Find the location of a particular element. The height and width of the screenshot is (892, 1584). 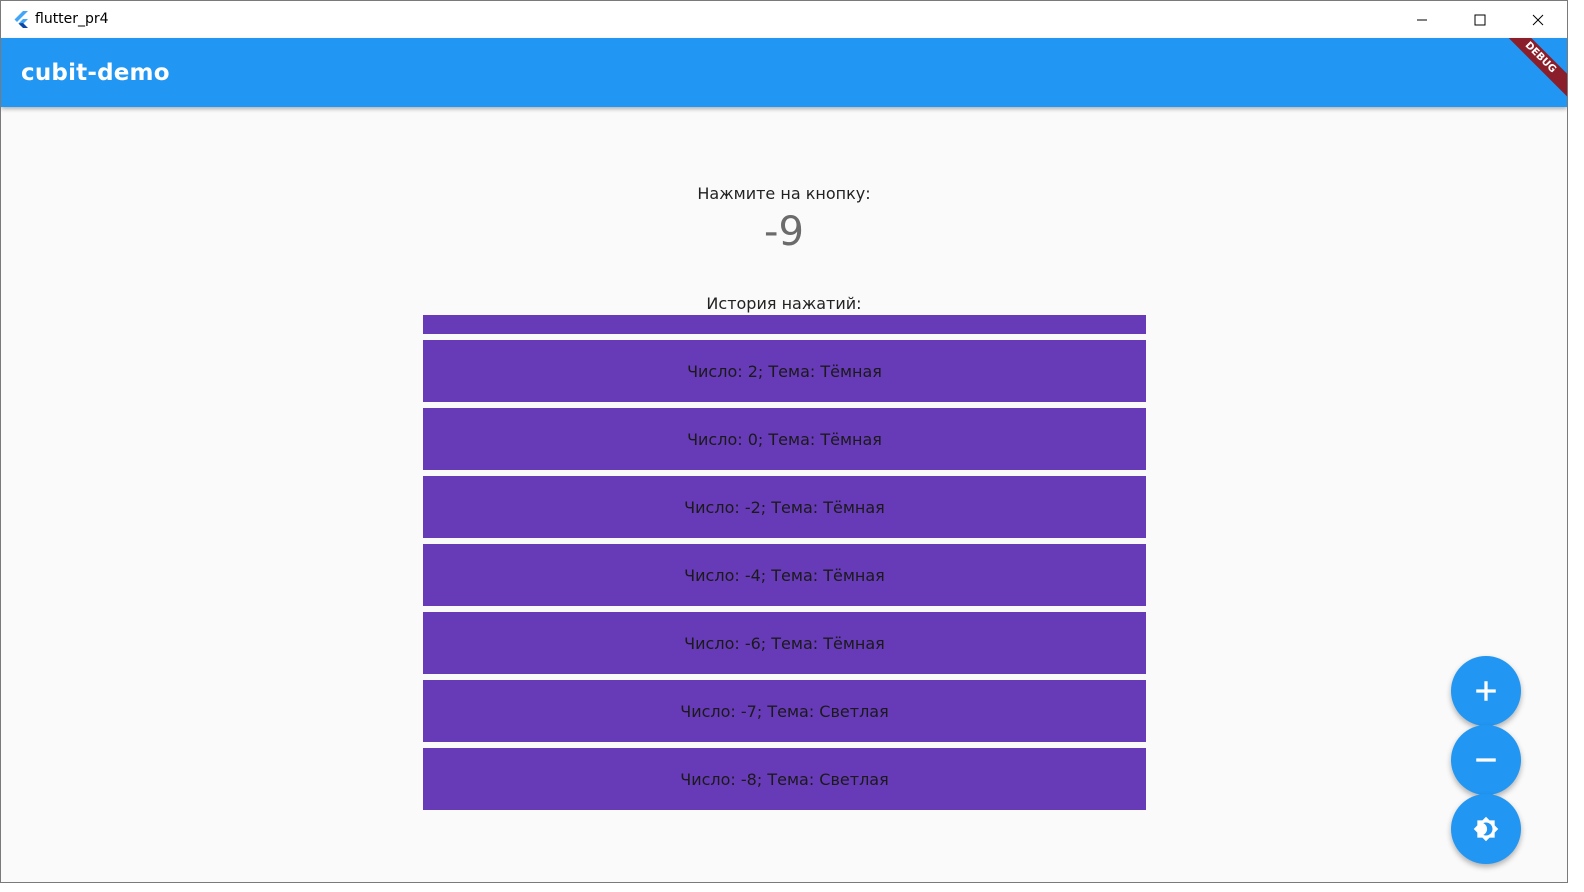

history-item: Число: -7; Тема: Светлая is located at coordinates (784, 711).